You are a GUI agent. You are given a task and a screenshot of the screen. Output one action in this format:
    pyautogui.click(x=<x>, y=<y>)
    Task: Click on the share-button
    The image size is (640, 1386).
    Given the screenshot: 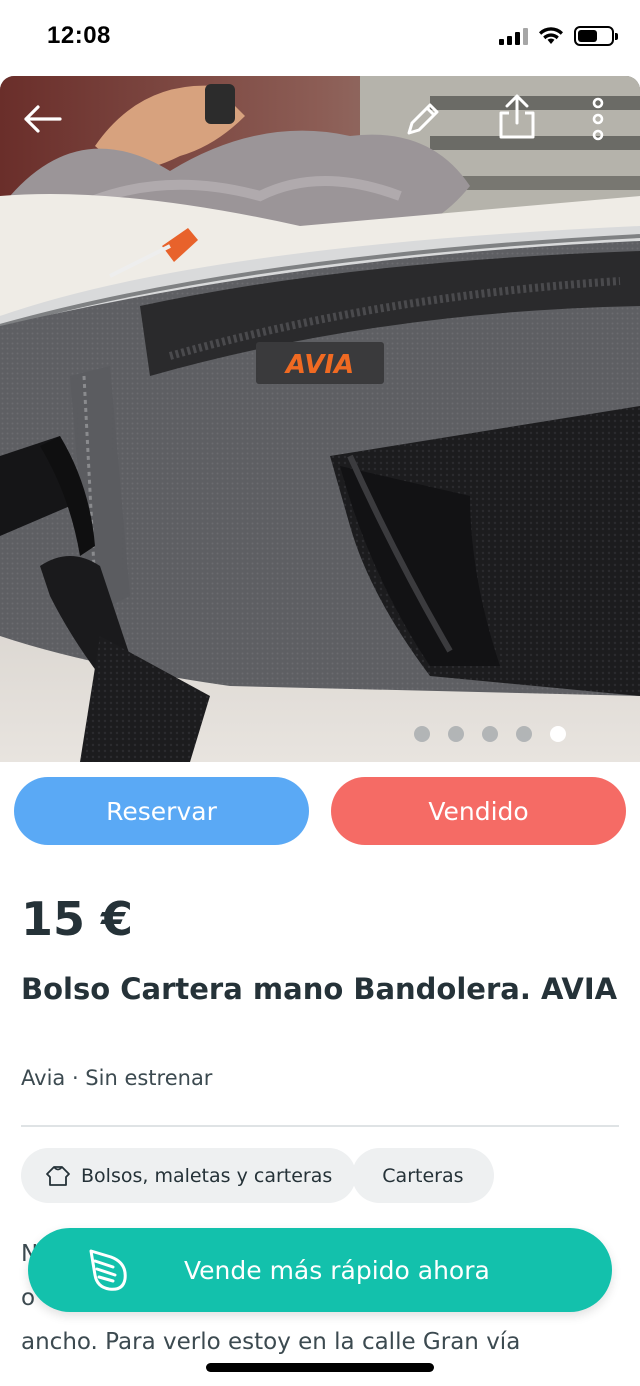 What is the action you would take?
    pyautogui.click(x=517, y=117)
    